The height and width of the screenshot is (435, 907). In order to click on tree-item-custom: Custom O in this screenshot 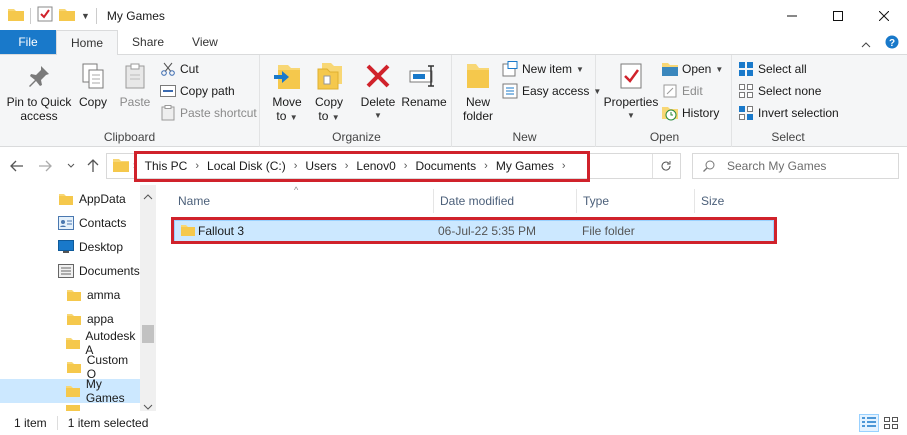, I will do `click(70, 367)`.